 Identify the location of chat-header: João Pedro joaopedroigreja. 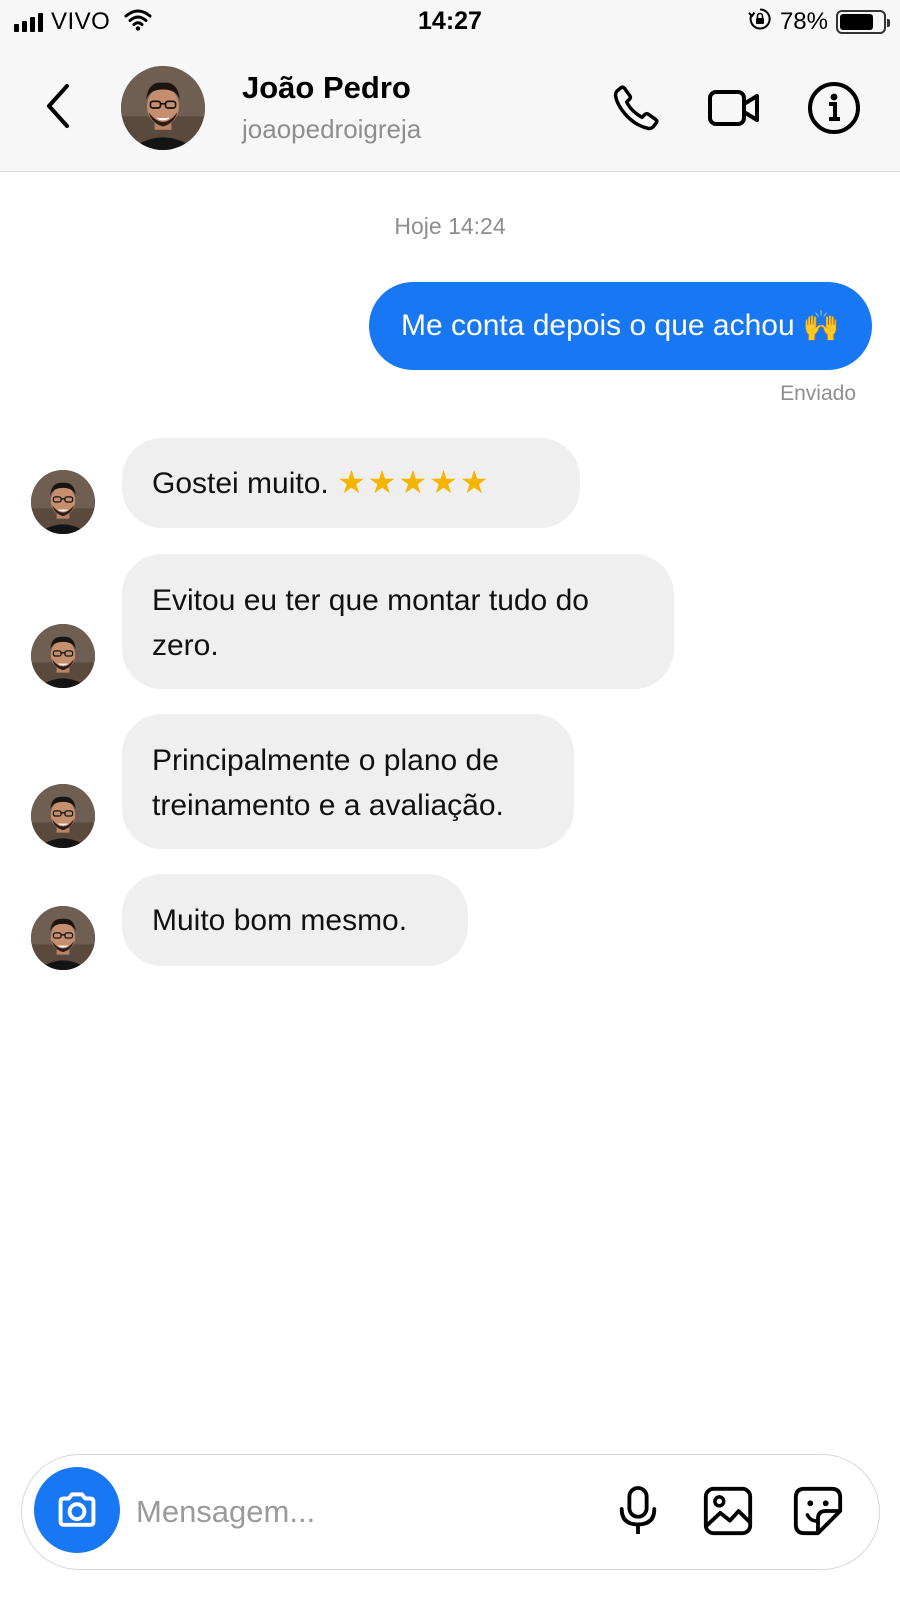
(450, 108).